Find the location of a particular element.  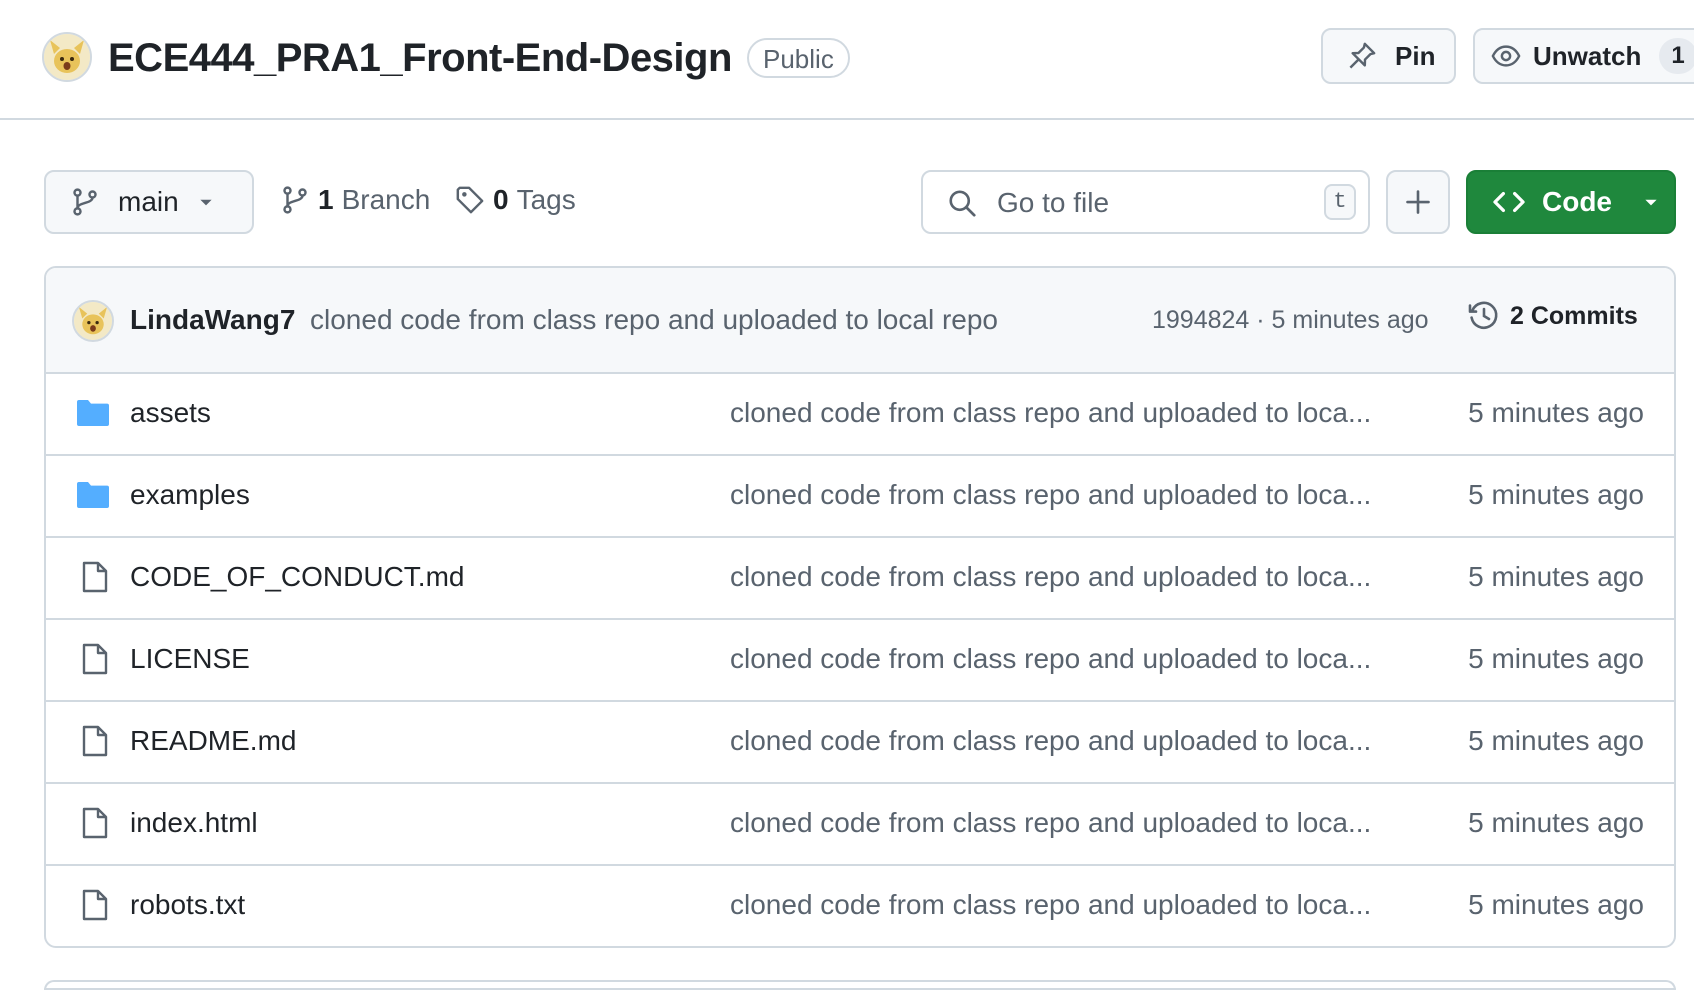

code-button: Code is located at coordinates (1571, 202).